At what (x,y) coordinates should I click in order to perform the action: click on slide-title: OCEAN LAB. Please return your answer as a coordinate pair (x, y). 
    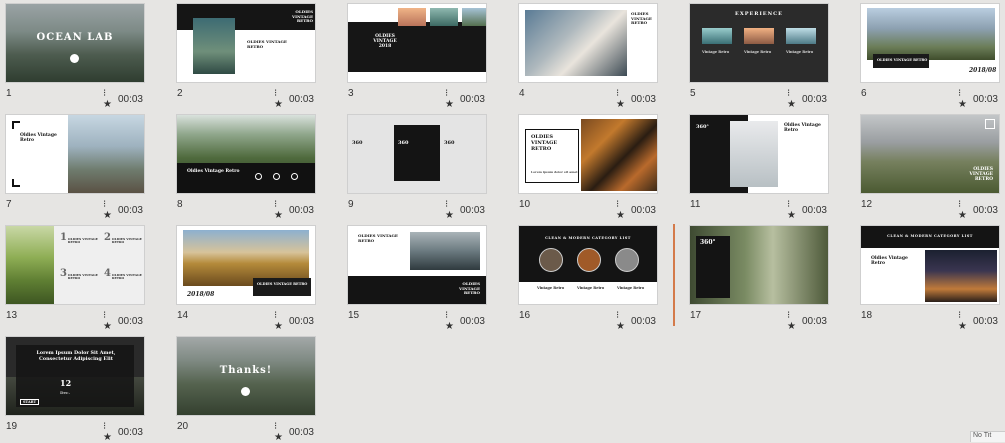
    Looking at the image, I should click on (75, 37).